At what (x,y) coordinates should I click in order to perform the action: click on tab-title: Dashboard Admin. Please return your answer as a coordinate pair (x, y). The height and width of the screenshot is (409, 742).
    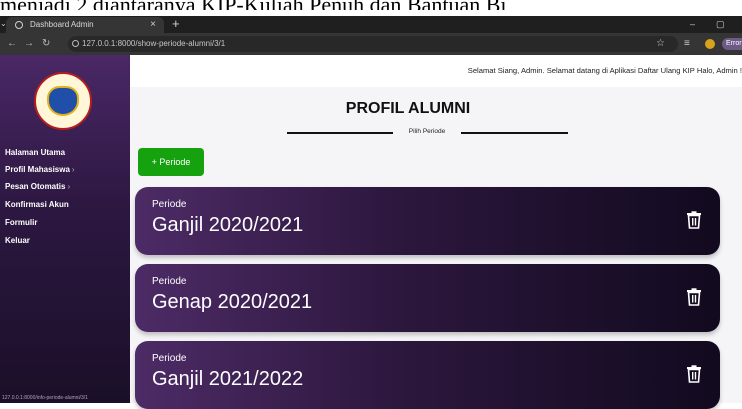
    Looking at the image, I should click on (62, 24).